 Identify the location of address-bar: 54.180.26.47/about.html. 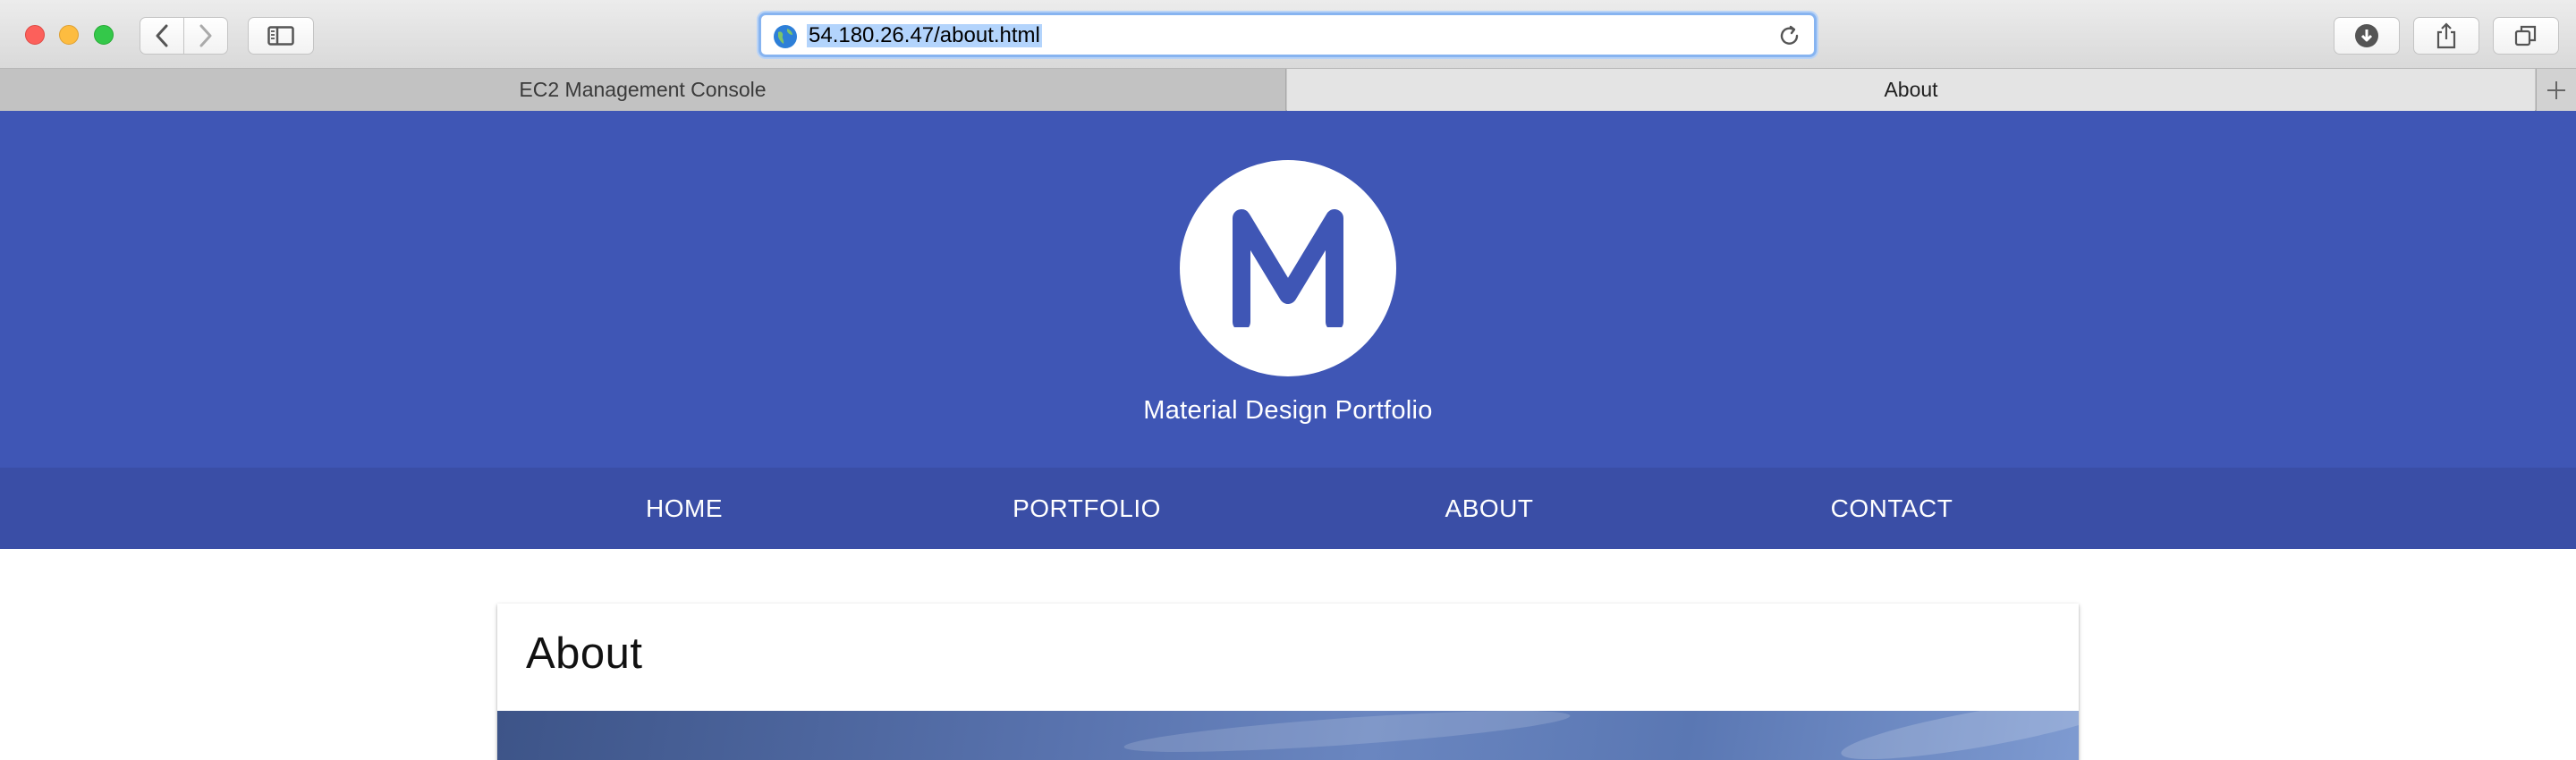
(1287, 35).